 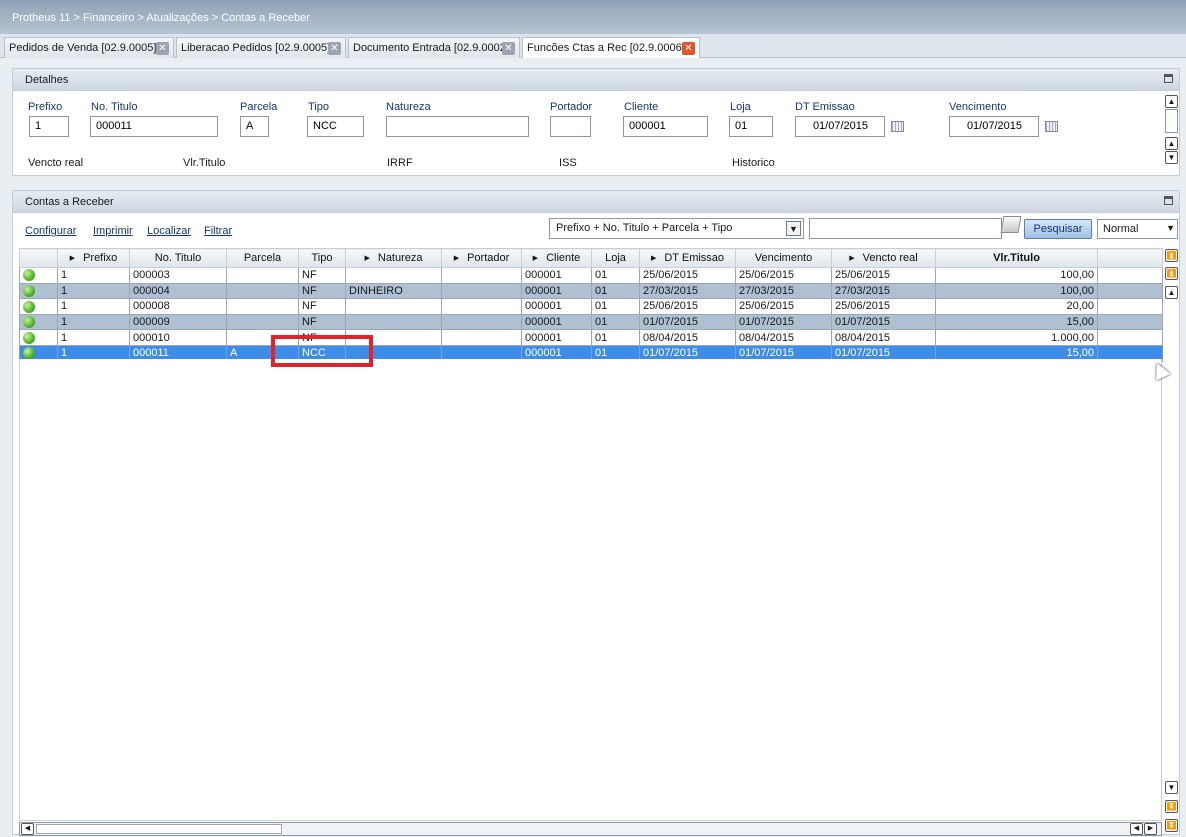 I want to click on col-label: Prefixo, so click(x=100, y=258).